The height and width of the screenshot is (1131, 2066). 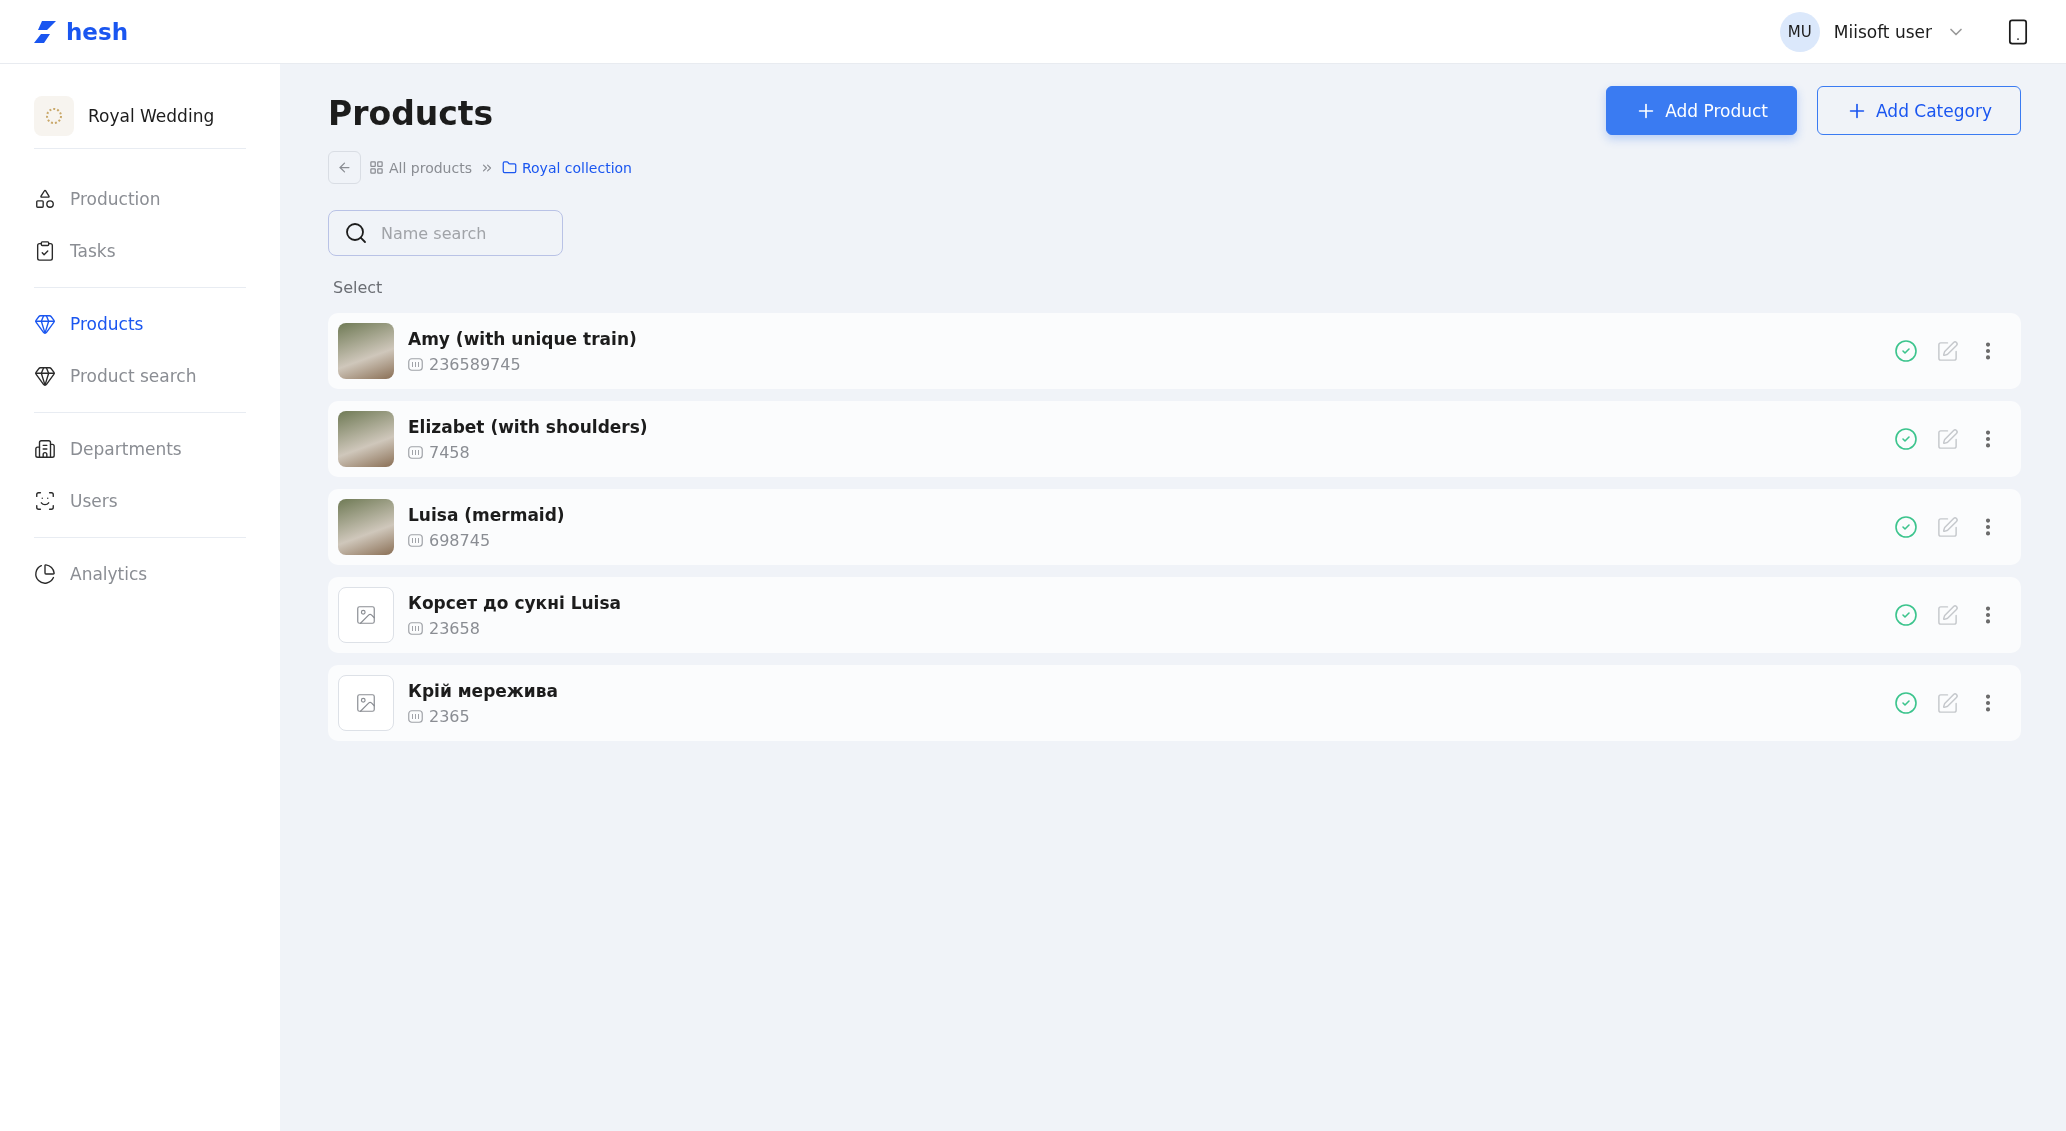 What do you see at coordinates (45, 199) in the screenshot?
I see `shapes-icon` at bounding box center [45, 199].